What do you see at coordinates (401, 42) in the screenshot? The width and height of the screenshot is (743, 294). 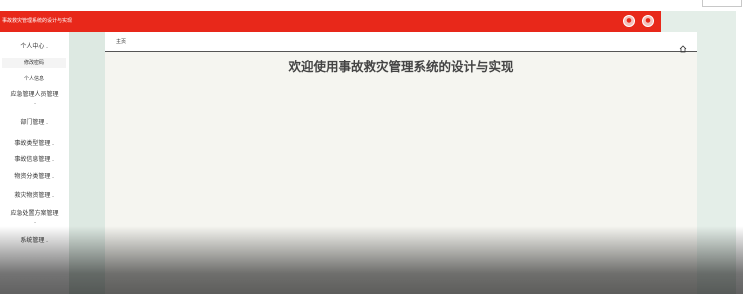 I see `content-topbar: 主页` at bounding box center [401, 42].